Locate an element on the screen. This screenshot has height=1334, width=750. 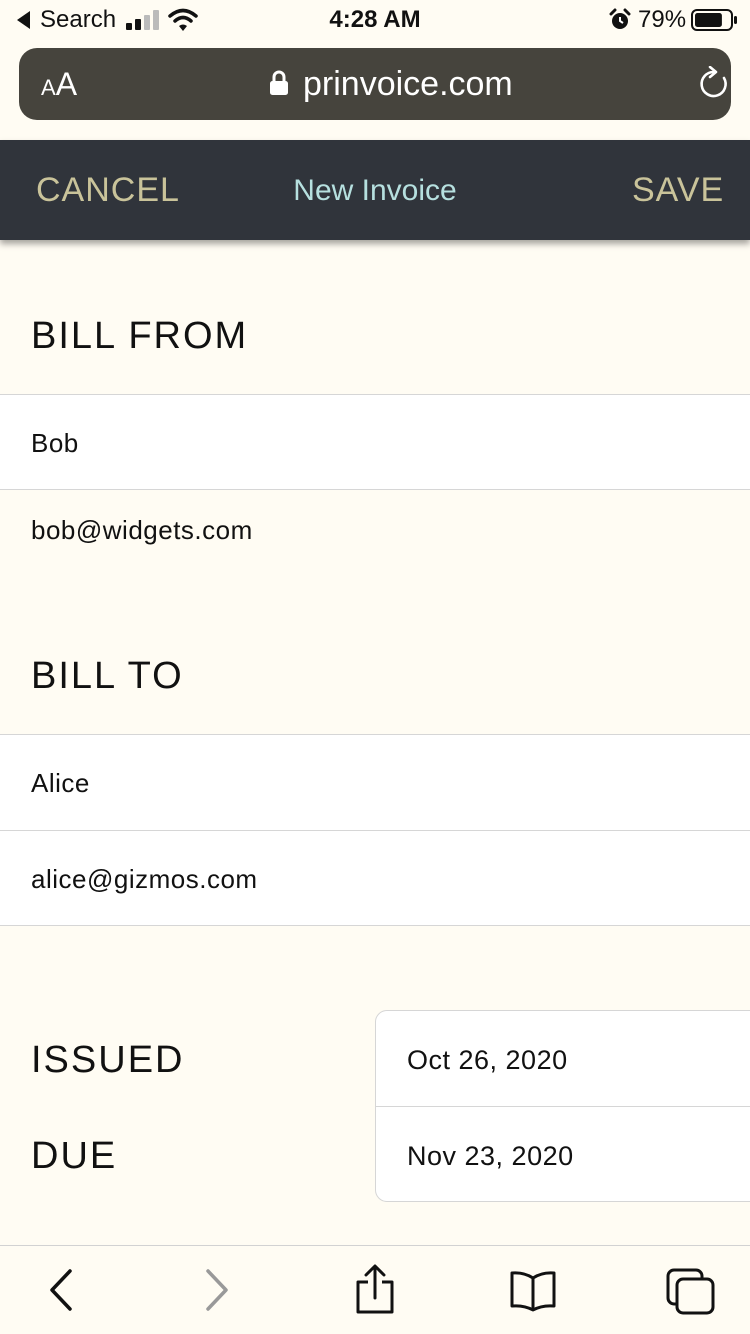
battery-icon is located at coordinates (715, 22).